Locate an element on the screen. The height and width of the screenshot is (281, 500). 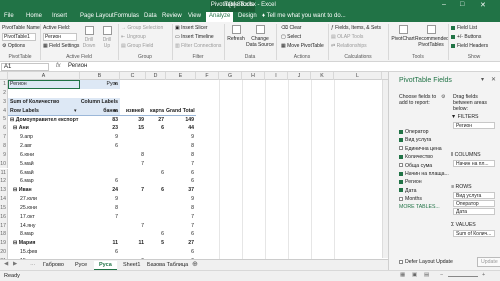
cell-c: 39 is located at coordinates (133, 119).